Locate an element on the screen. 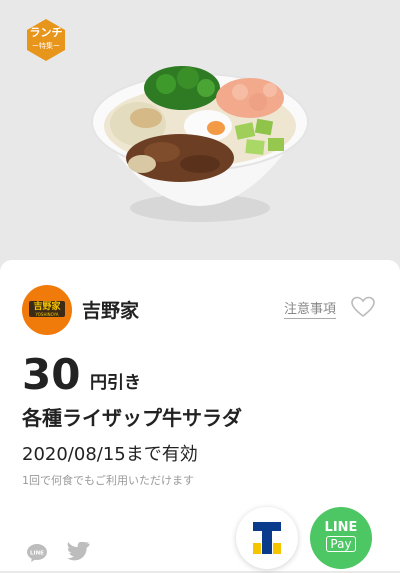 This screenshot has height=573, width=400. yoshinoya-logo: 吉野家 YOSHINOYA is located at coordinates (47, 310).